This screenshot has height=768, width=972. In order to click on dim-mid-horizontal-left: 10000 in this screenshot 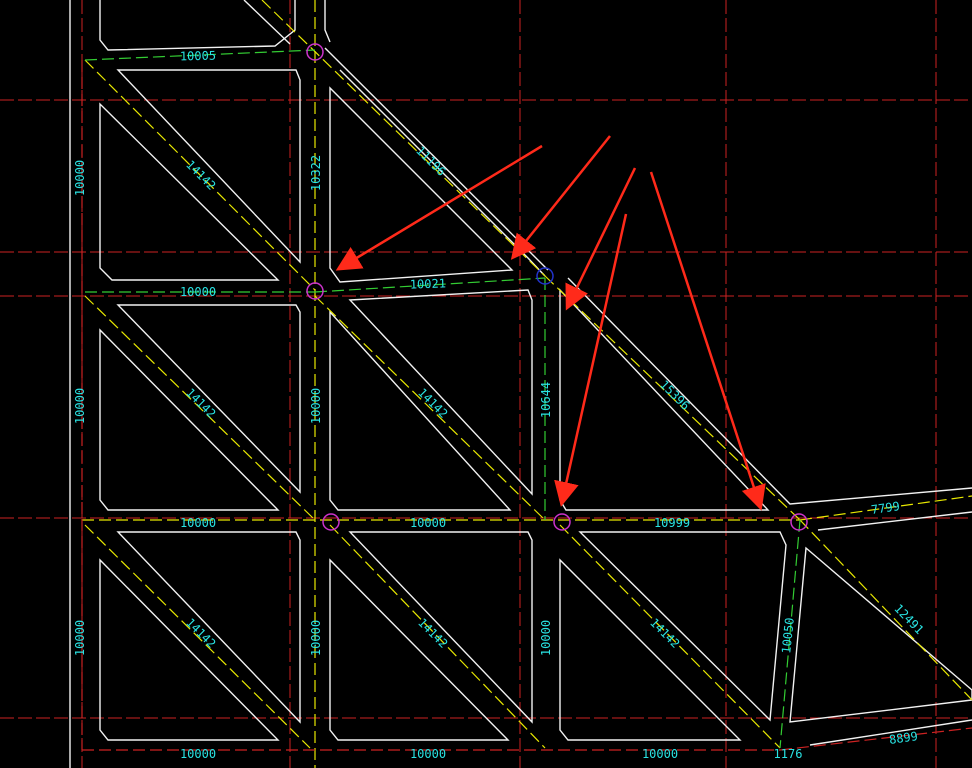, I will do `click(198, 292)`.